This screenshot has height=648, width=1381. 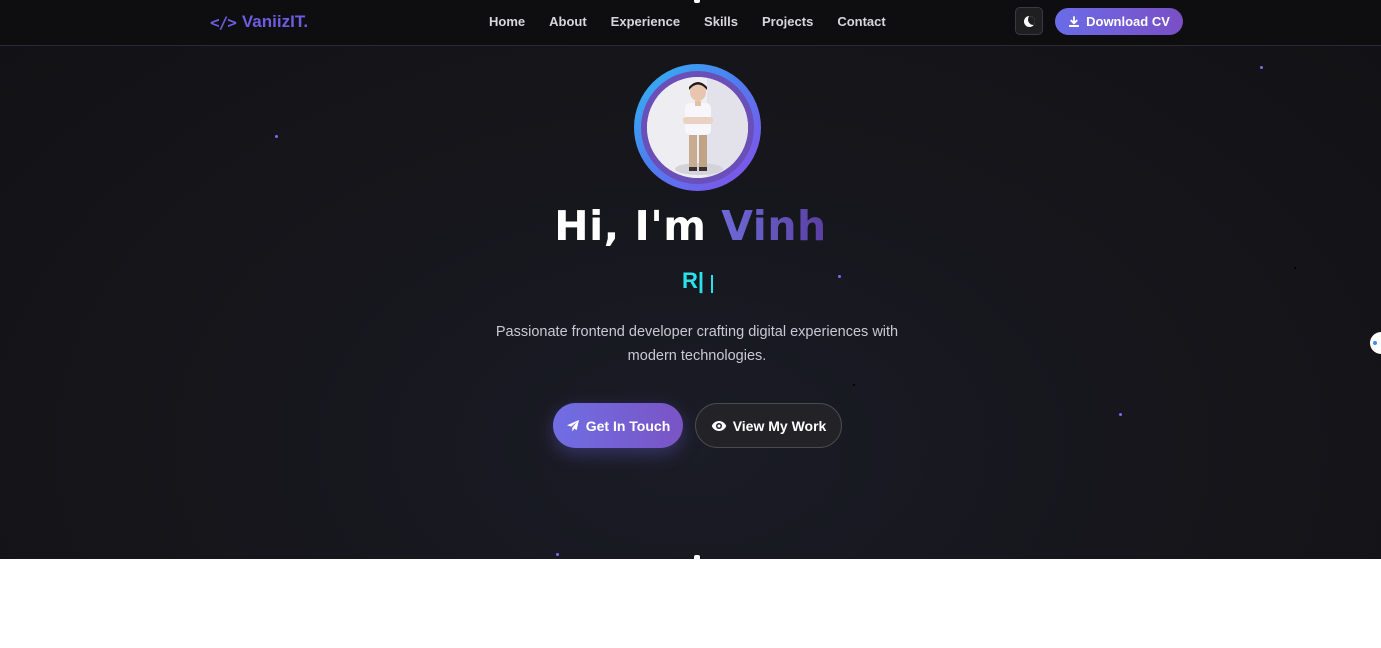 I want to click on download-cv-button: Download CV, so click(x=1119, y=21).